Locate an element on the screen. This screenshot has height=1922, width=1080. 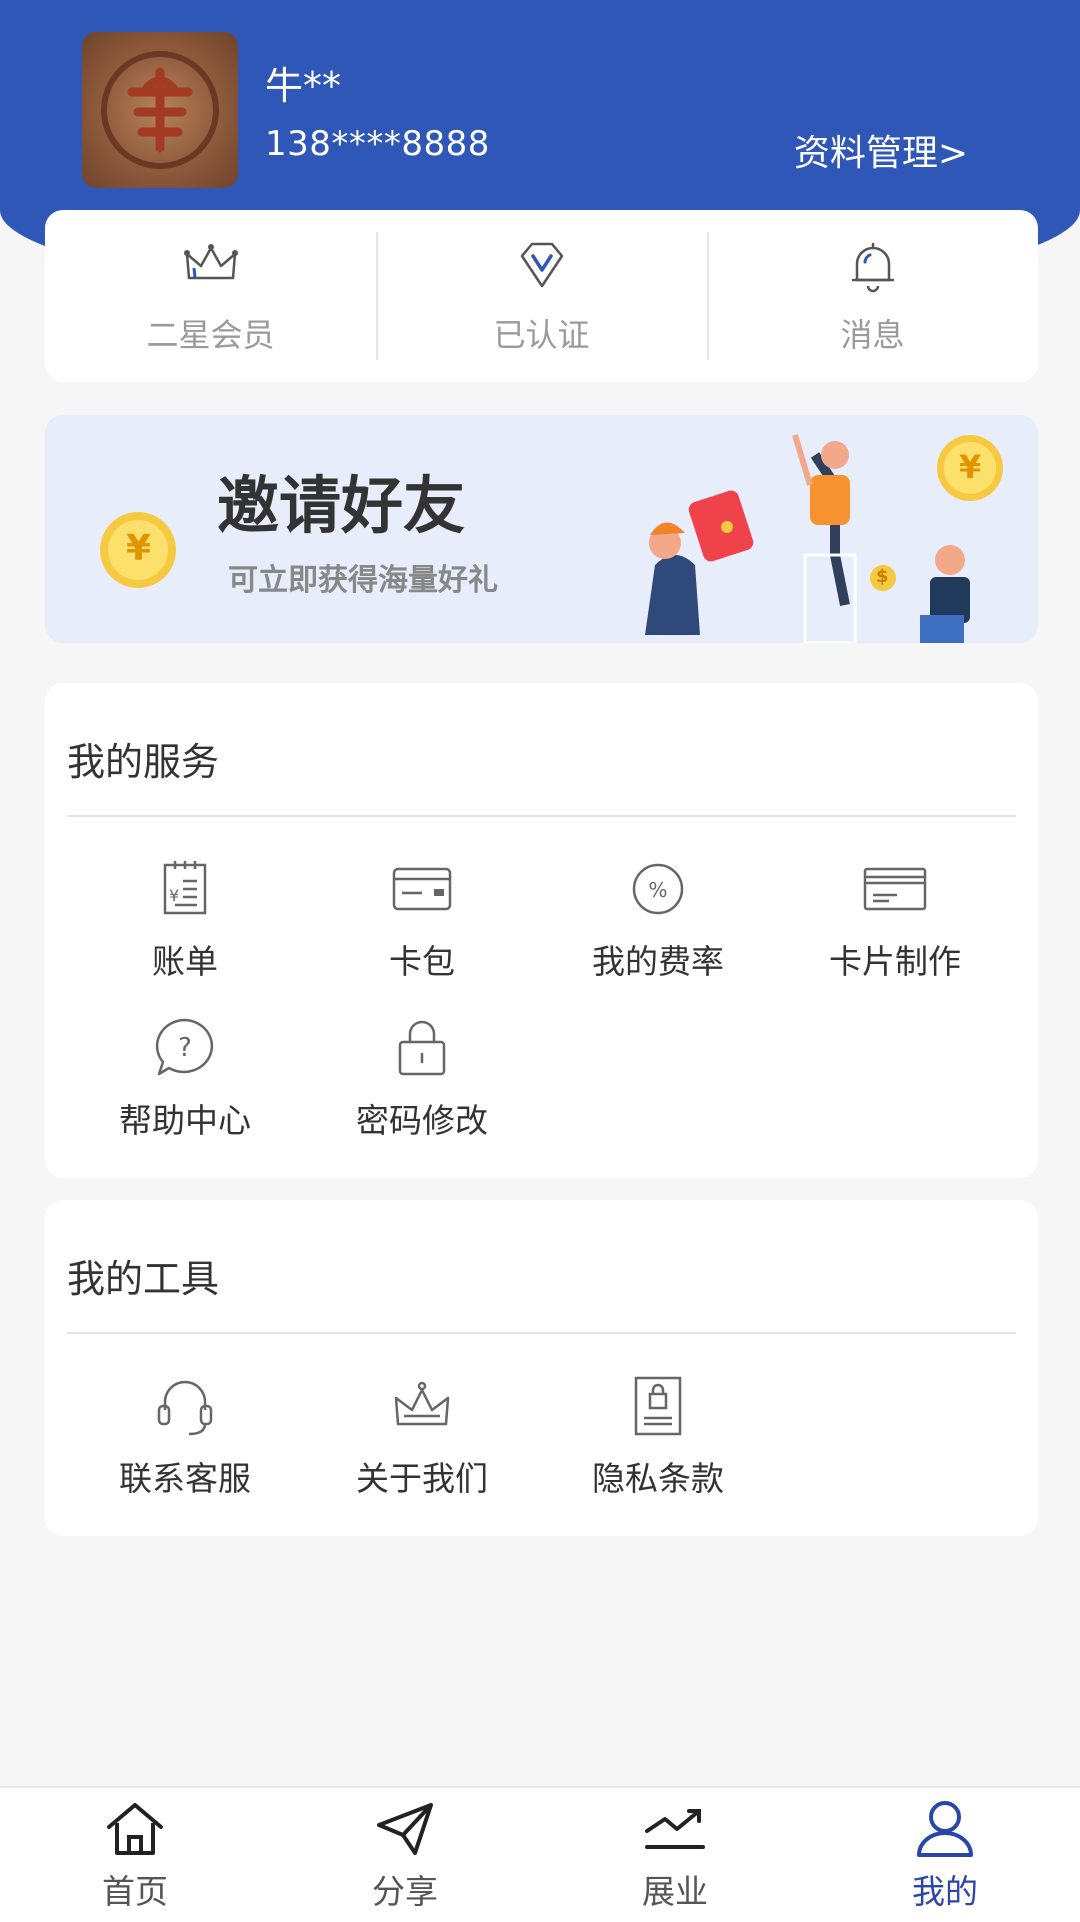
tab-business-label: 展业 is located at coordinates (675, 1891).